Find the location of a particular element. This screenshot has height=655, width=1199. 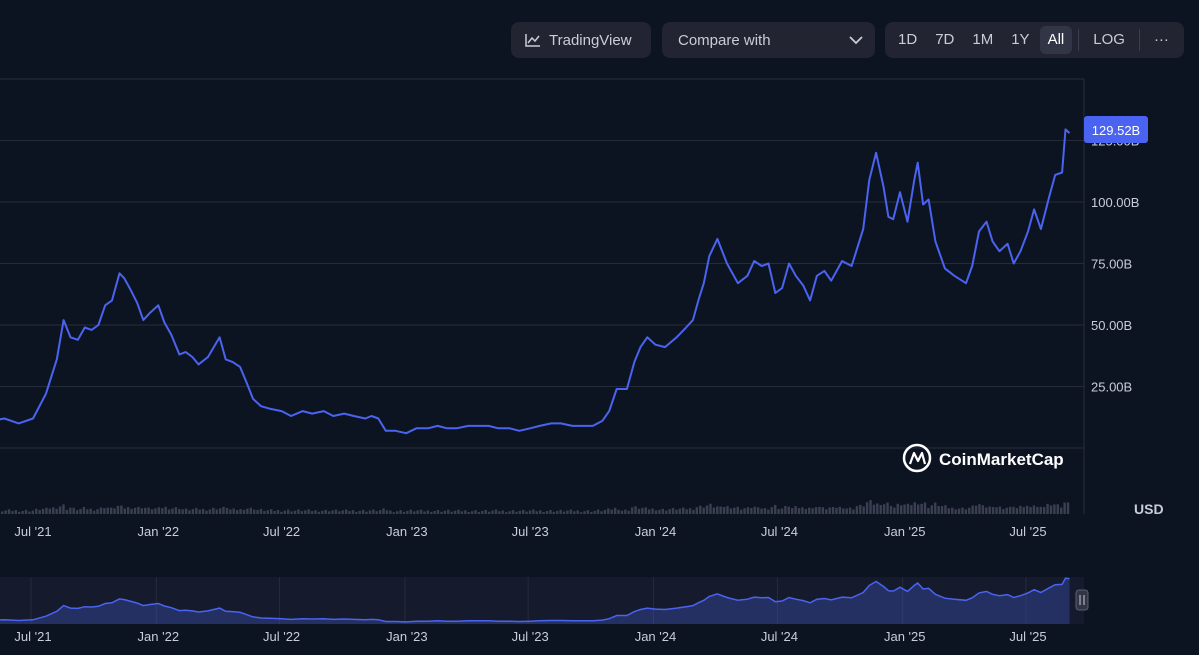

range-1m-button: 1M is located at coordinates (982, 40).